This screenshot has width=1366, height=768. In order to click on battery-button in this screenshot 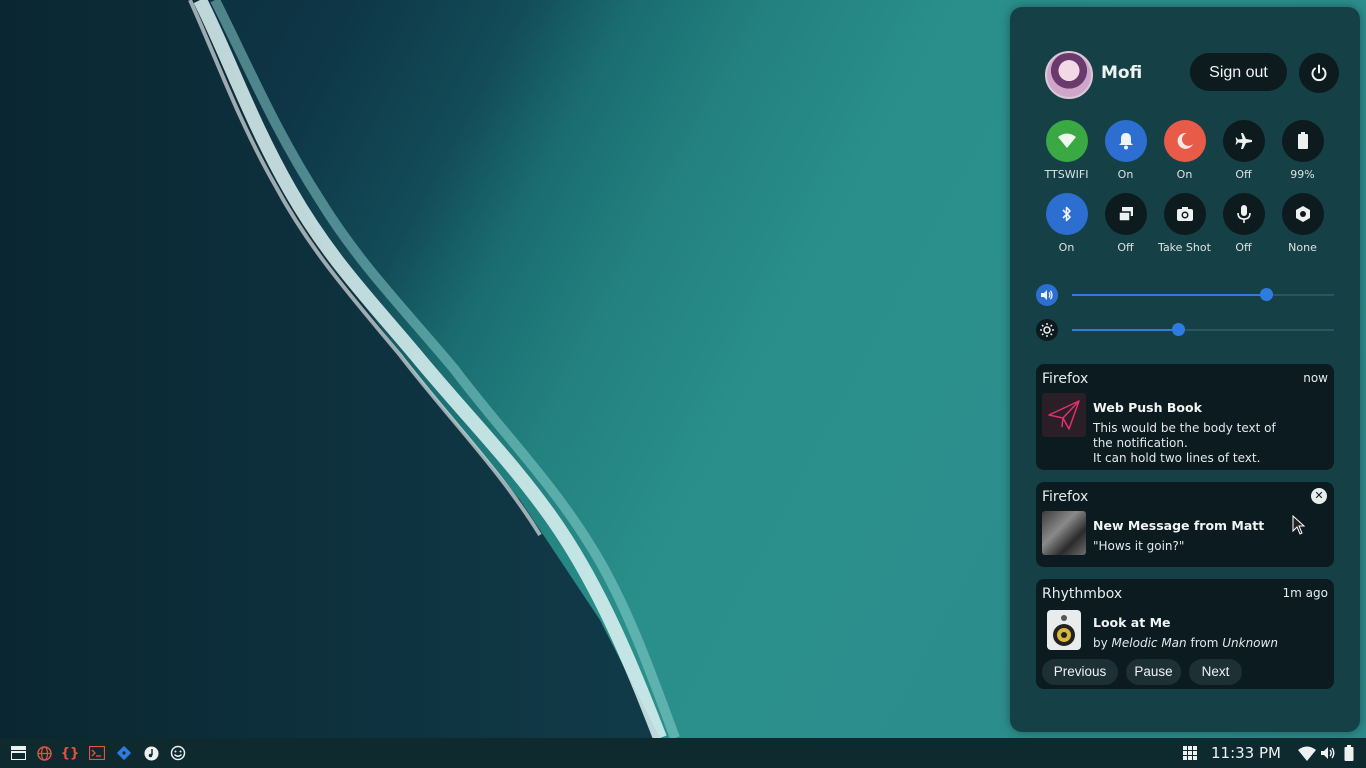, I will do `click(1302, 141)`.